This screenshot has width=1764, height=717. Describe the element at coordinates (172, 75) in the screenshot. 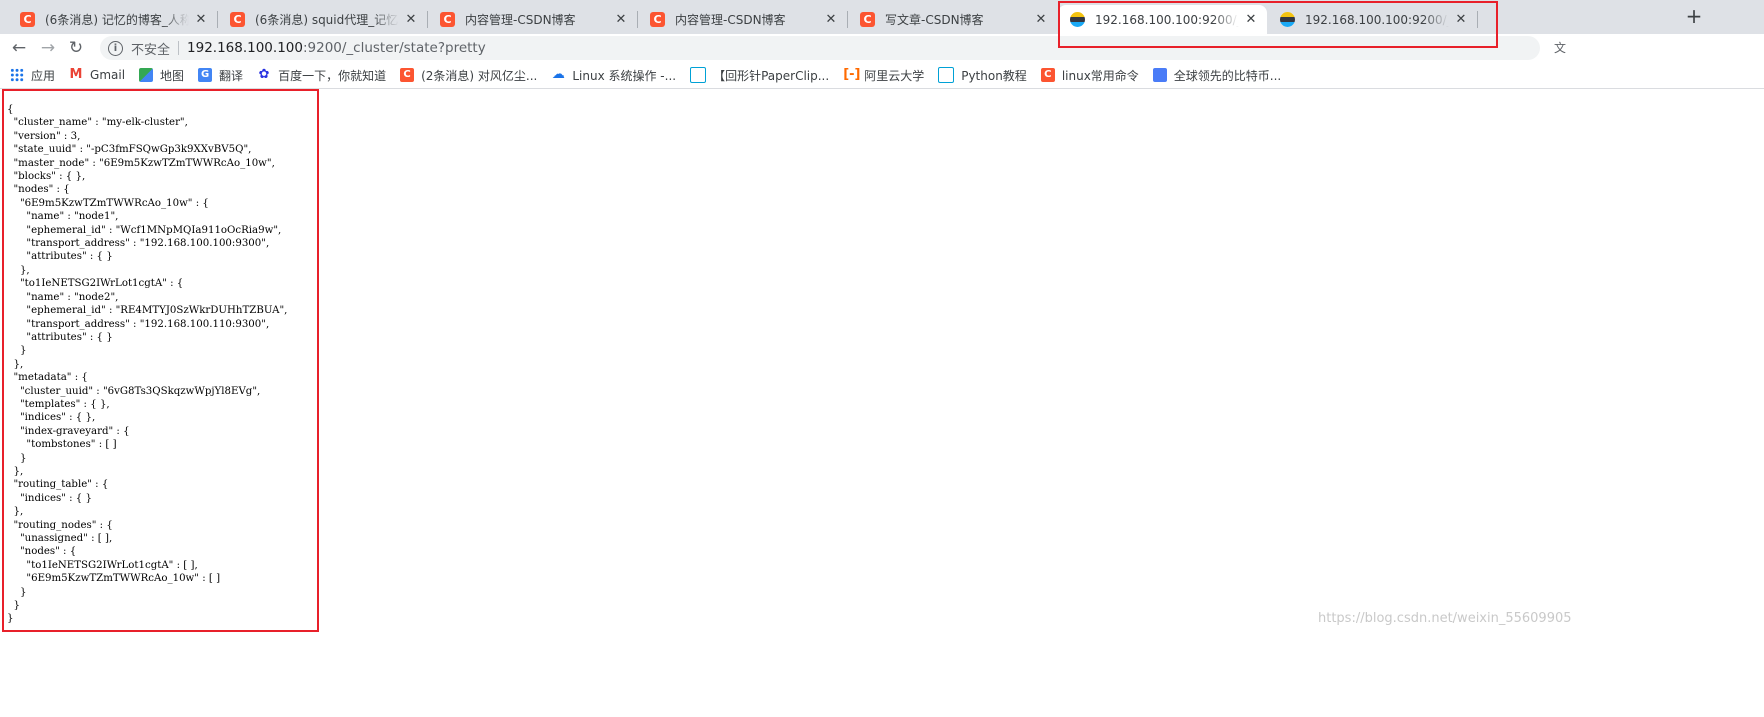

I see `bookmark-label: 地图` at that location.